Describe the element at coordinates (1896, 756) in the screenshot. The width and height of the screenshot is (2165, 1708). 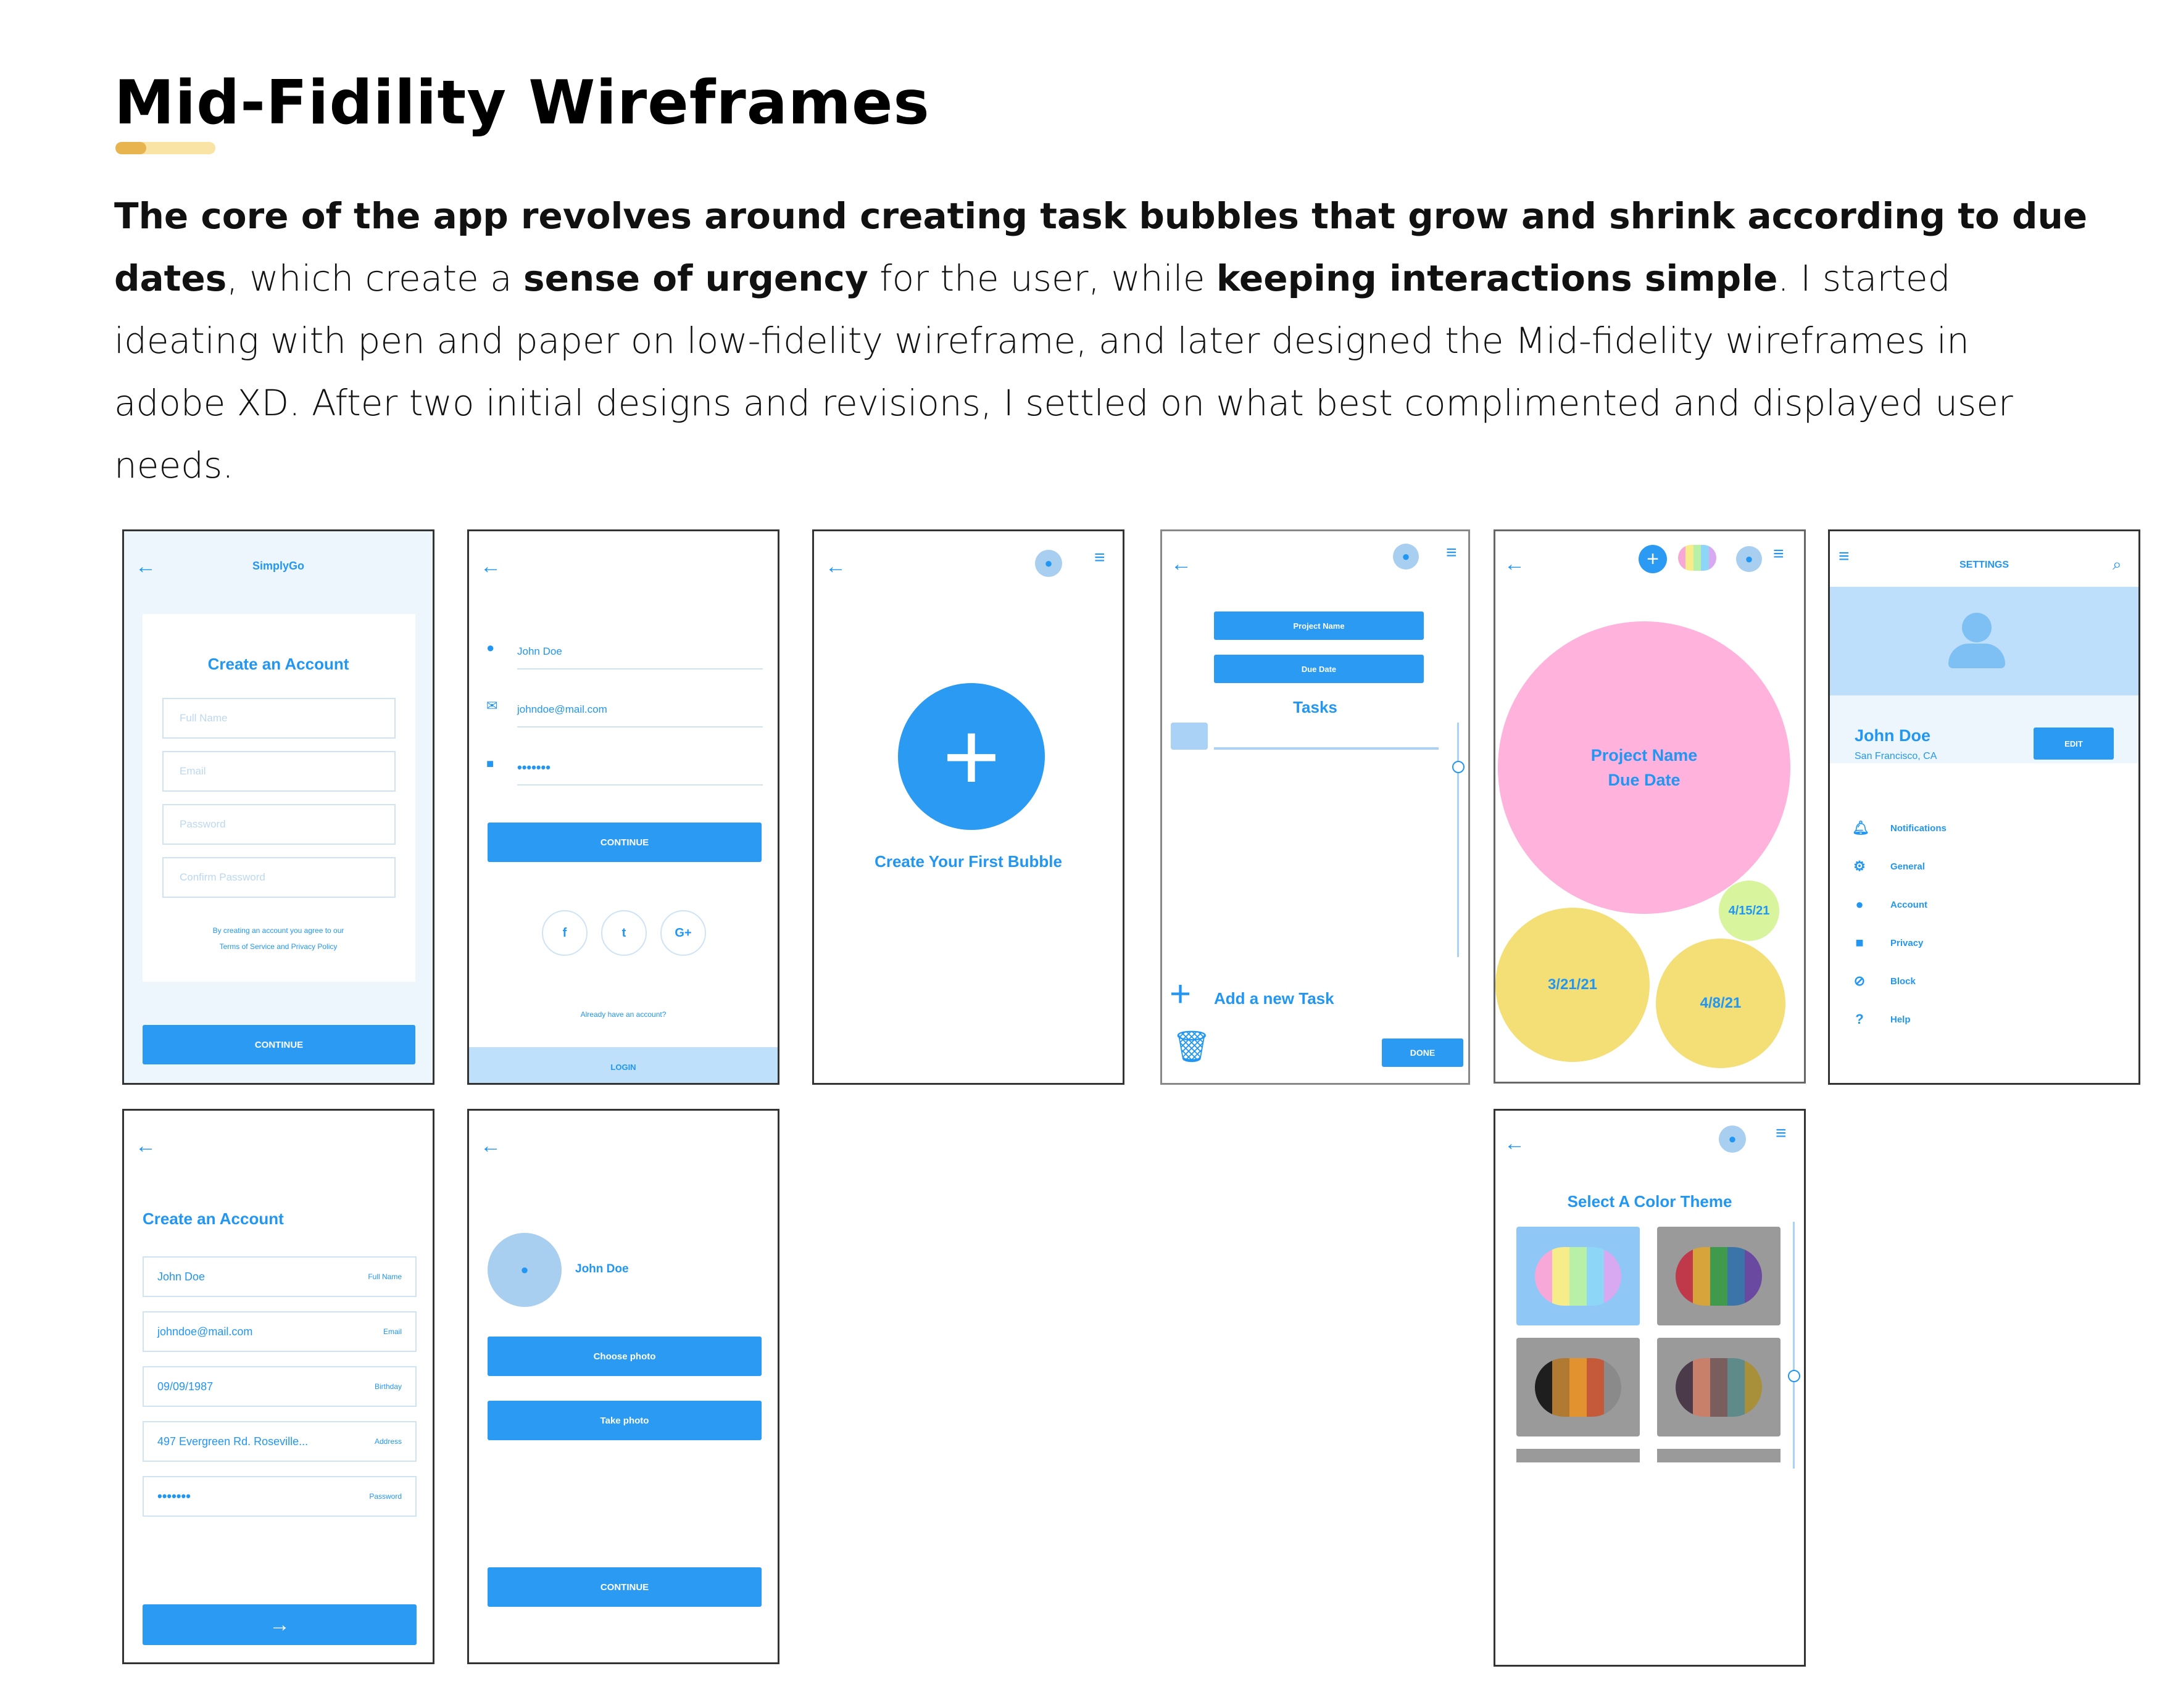
I see `profile-location: San Francisco, CA` at that location.